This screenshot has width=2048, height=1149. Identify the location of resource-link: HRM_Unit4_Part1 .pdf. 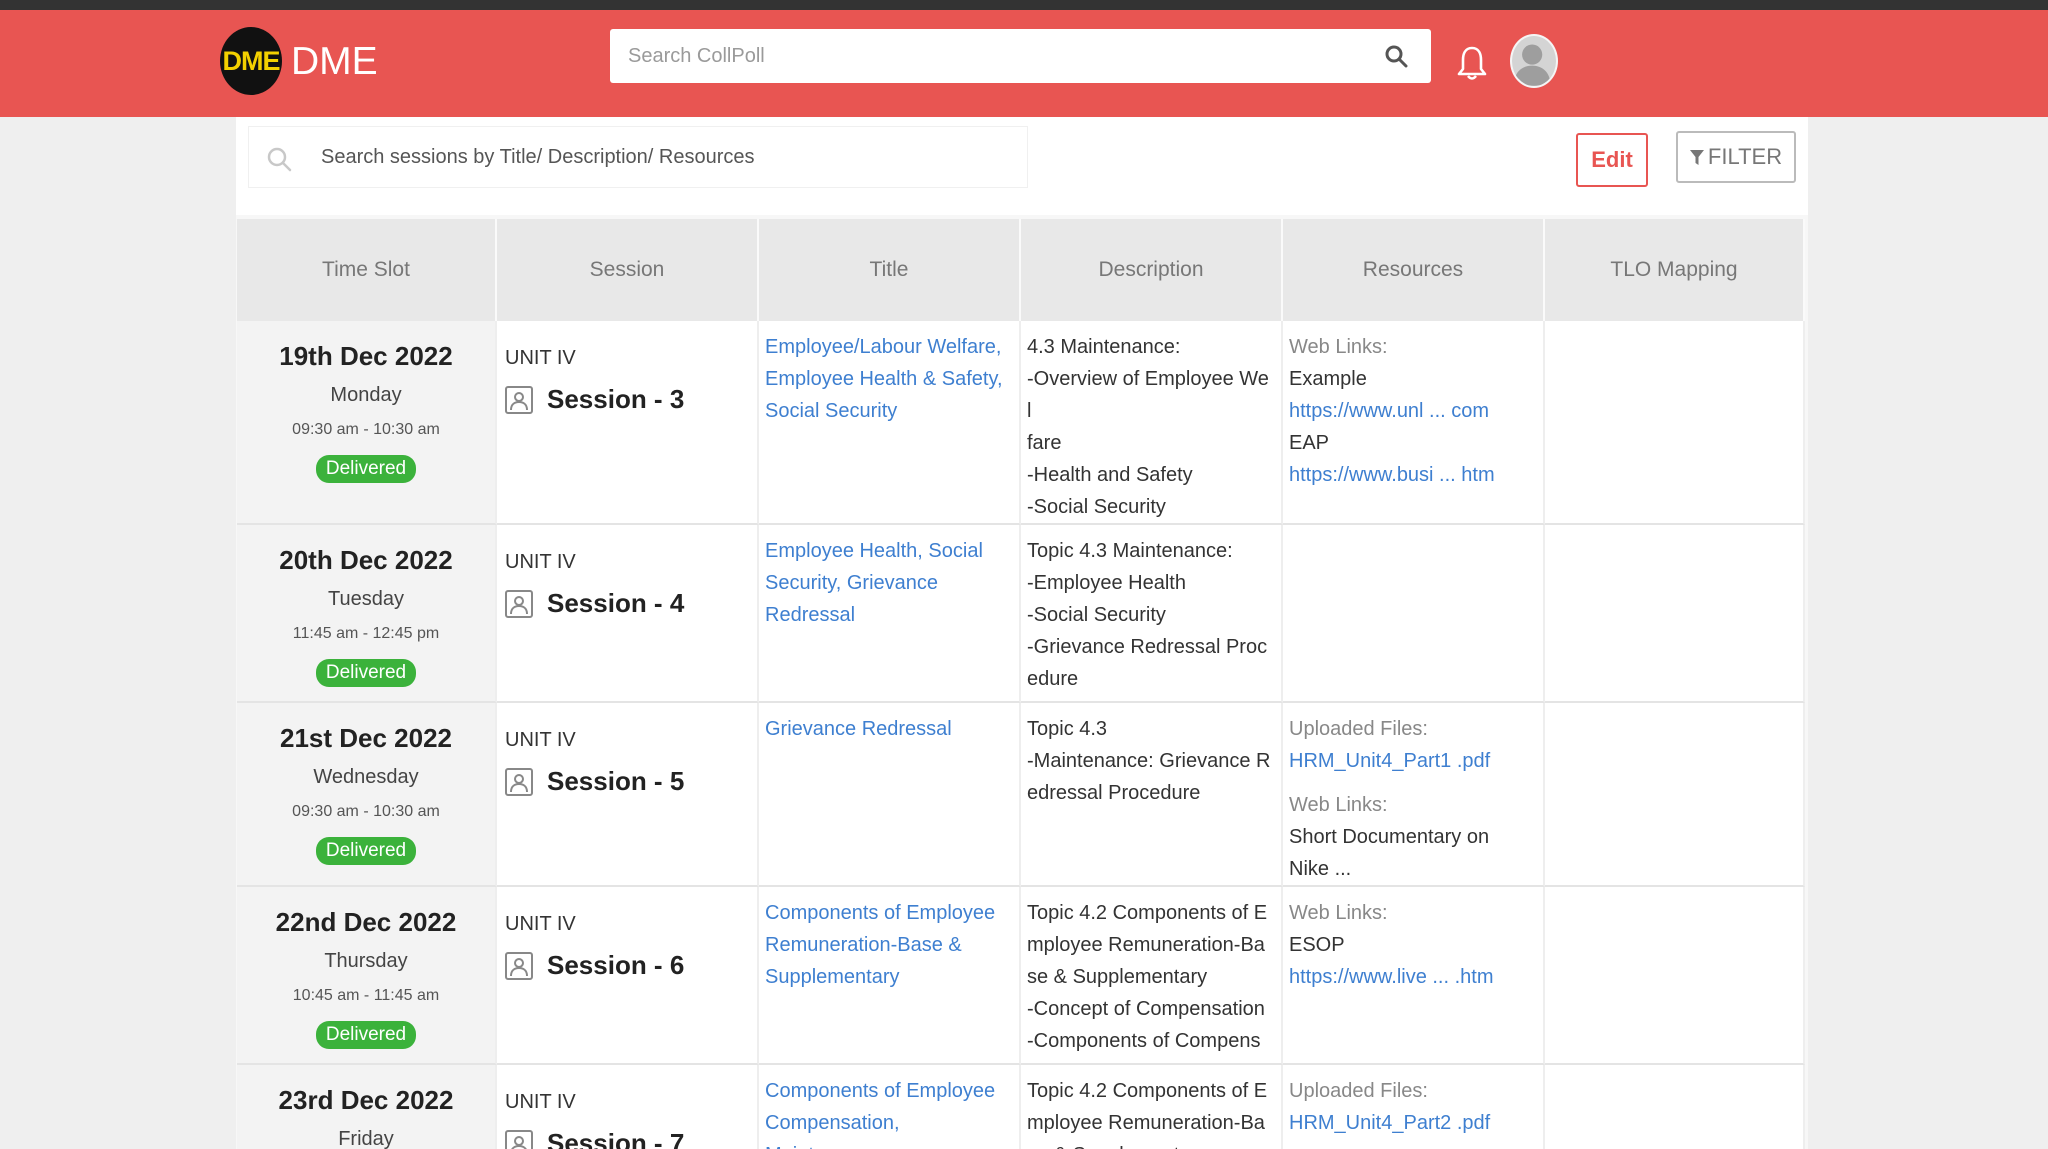
(1412, 761).